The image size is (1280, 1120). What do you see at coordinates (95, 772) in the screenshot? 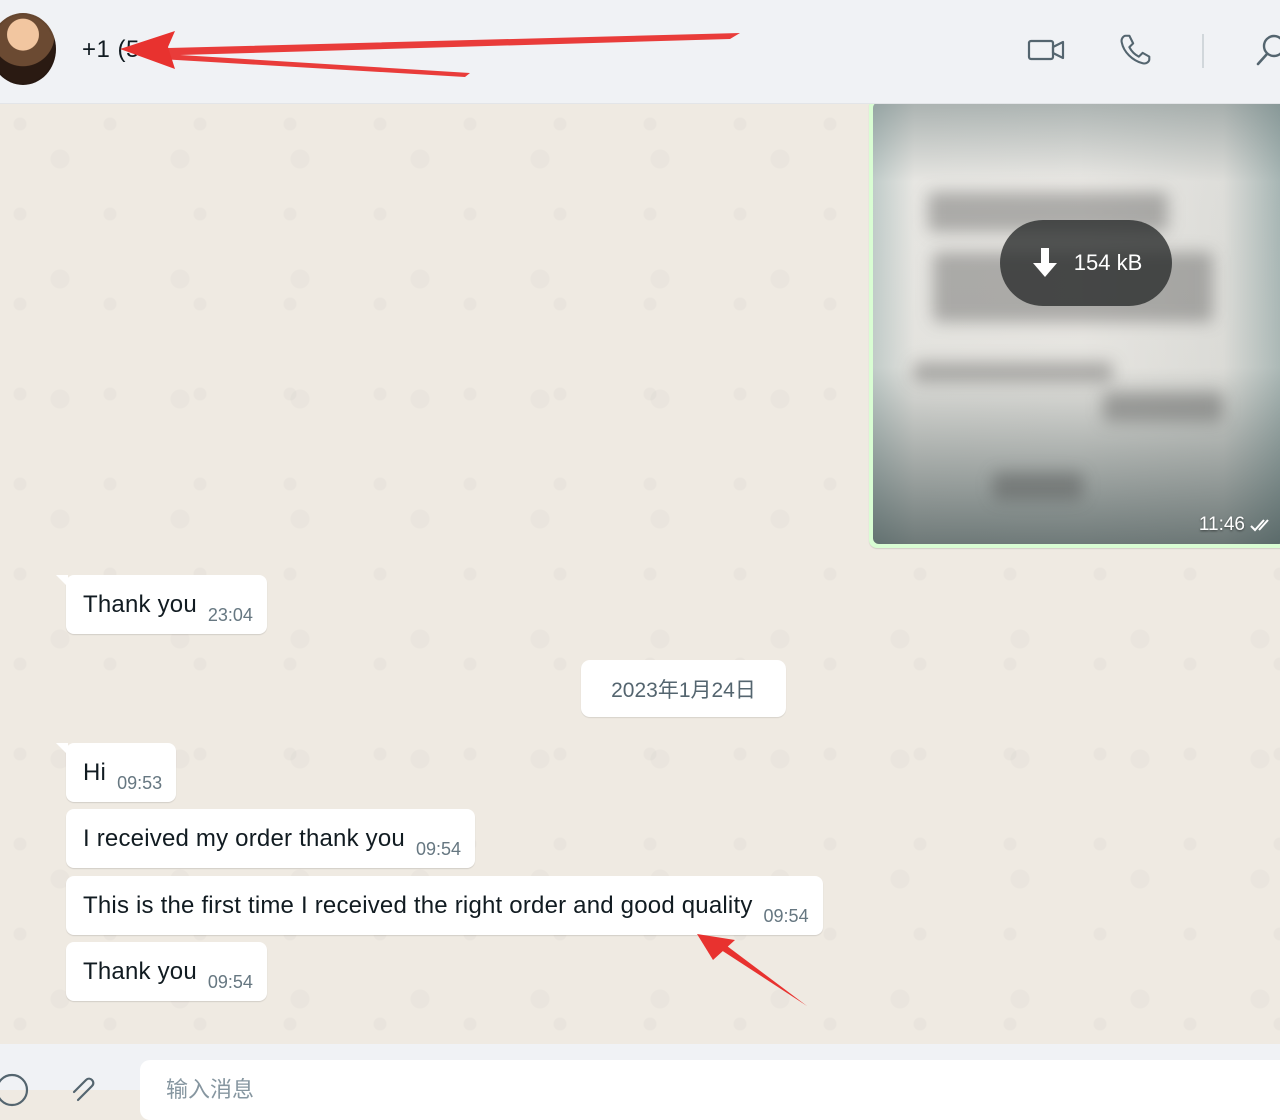
I see `message-text: Hi` at bounding box center [95, 772].